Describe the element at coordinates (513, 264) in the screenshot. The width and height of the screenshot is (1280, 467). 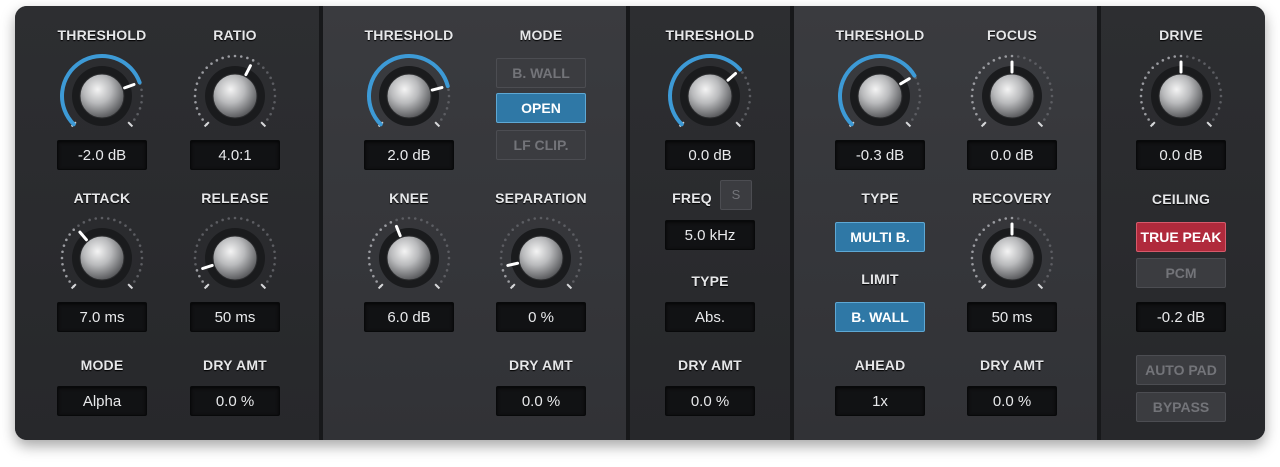
I see `knob-pointer` at that location.